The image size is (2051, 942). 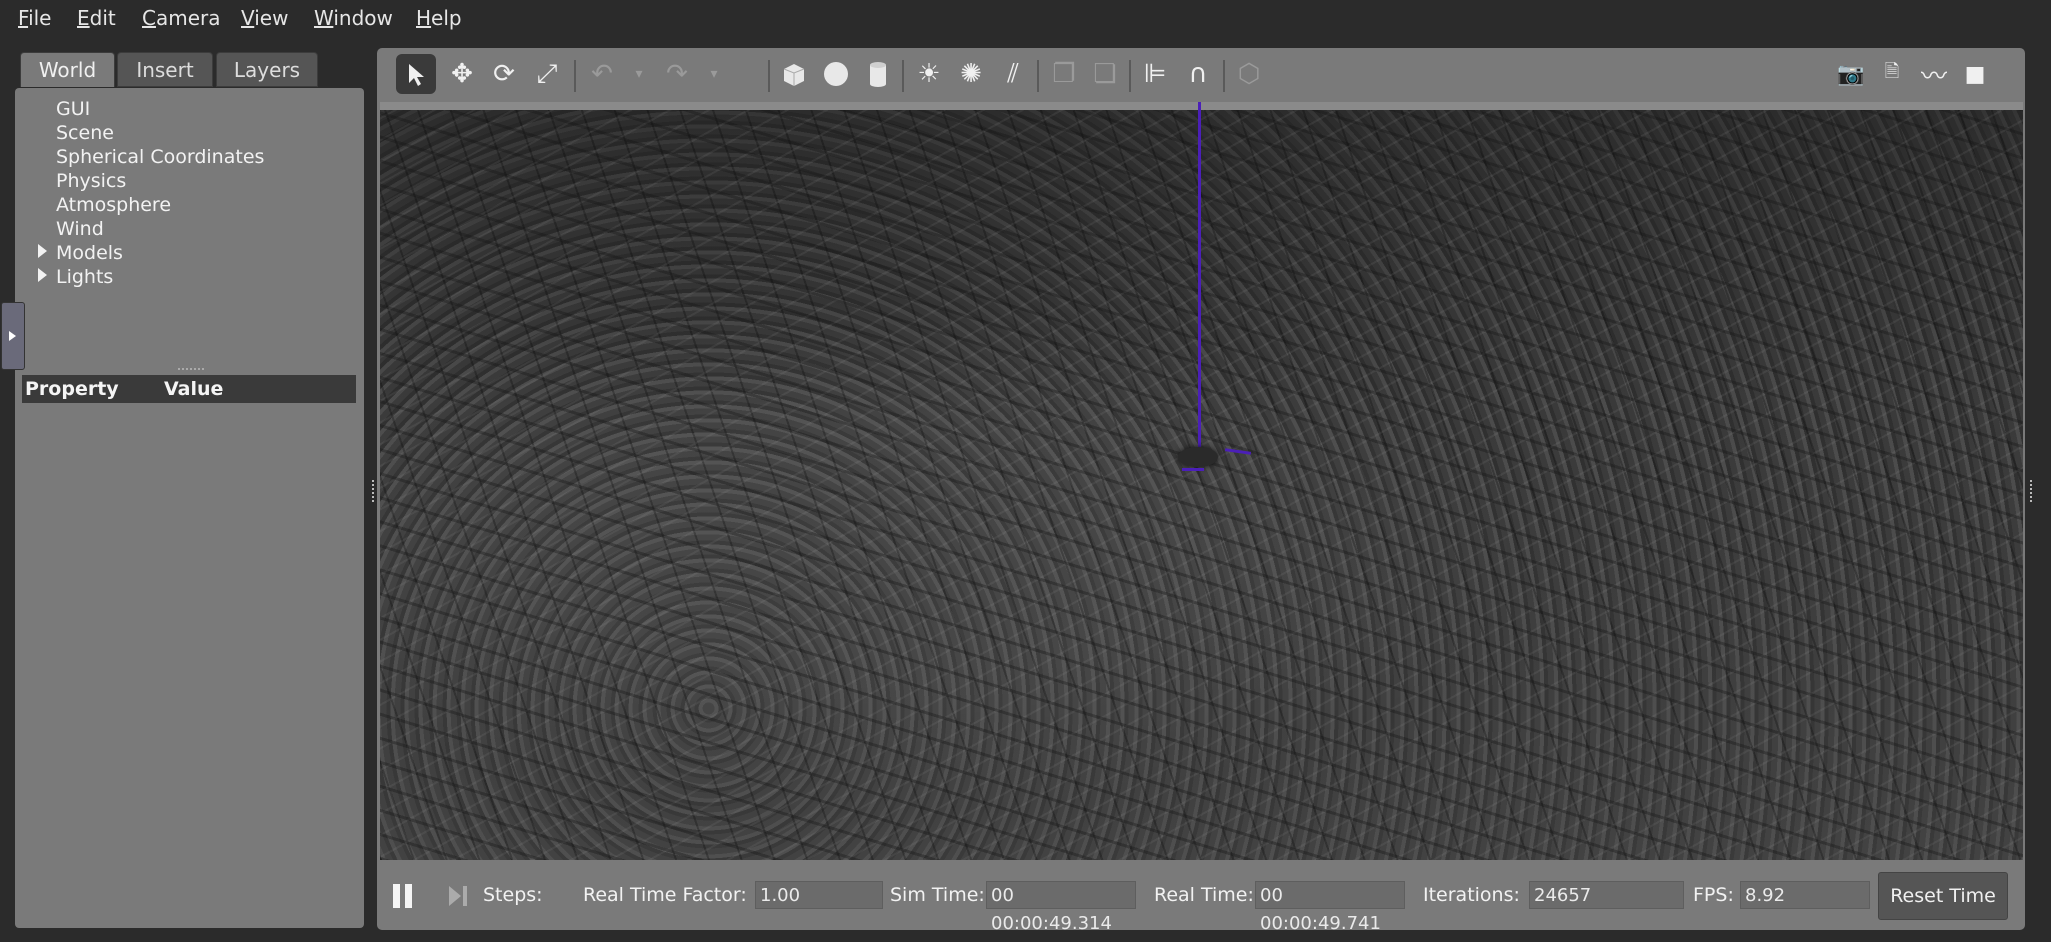 What do you see at coordinates (1471, 895) in the screenshot?
I see `iterations-label: Iterations:` at bounding box center [1471, 895].